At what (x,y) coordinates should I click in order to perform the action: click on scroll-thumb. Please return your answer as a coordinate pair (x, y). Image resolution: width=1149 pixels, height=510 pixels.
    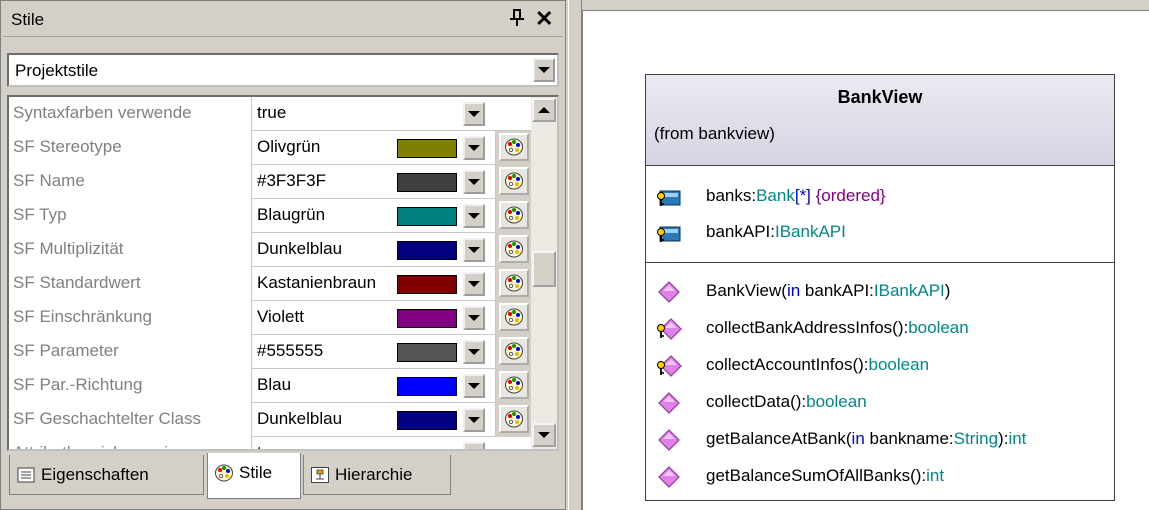
    Looking at the image, I should click on (544, 269).